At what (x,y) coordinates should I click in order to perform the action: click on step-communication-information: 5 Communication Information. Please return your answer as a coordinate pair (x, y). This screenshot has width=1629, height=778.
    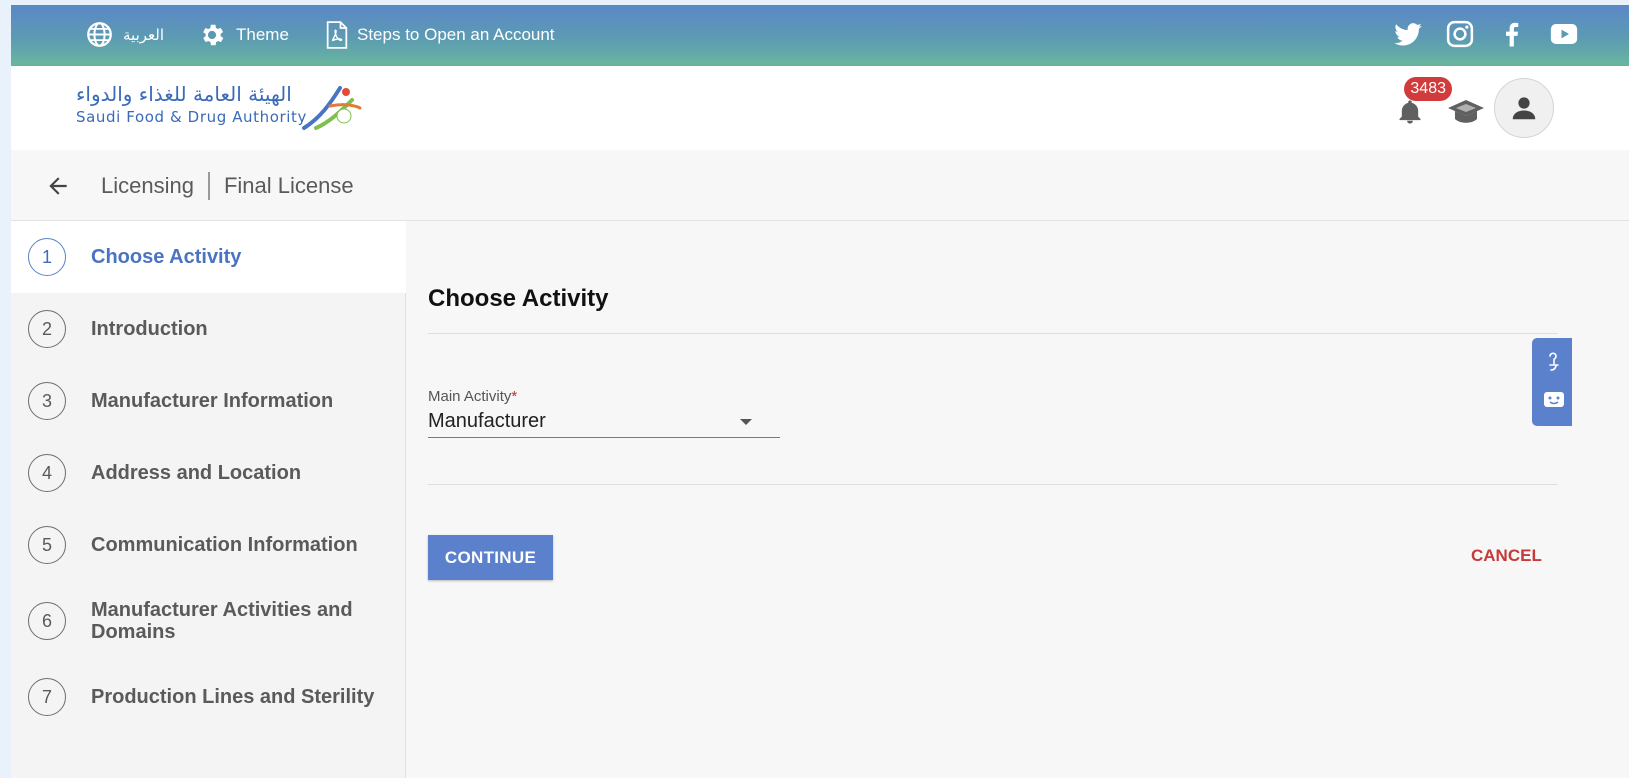
    Looking at the image, I should click on (208, 545).